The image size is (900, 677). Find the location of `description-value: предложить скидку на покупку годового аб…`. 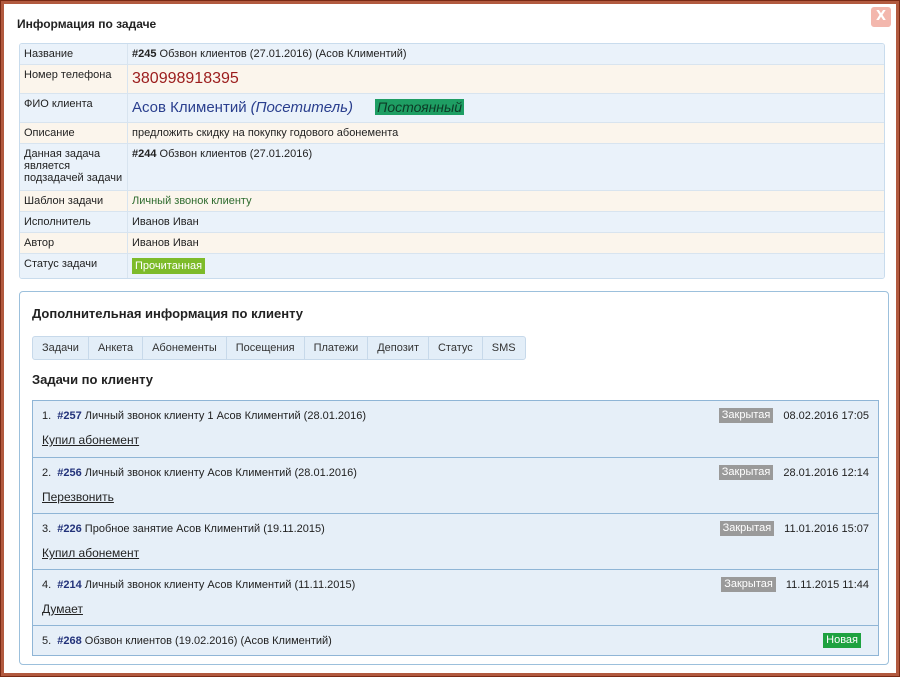

description-value: предложить скидку на покупку годового аб… is located at coordinates (265, 133).